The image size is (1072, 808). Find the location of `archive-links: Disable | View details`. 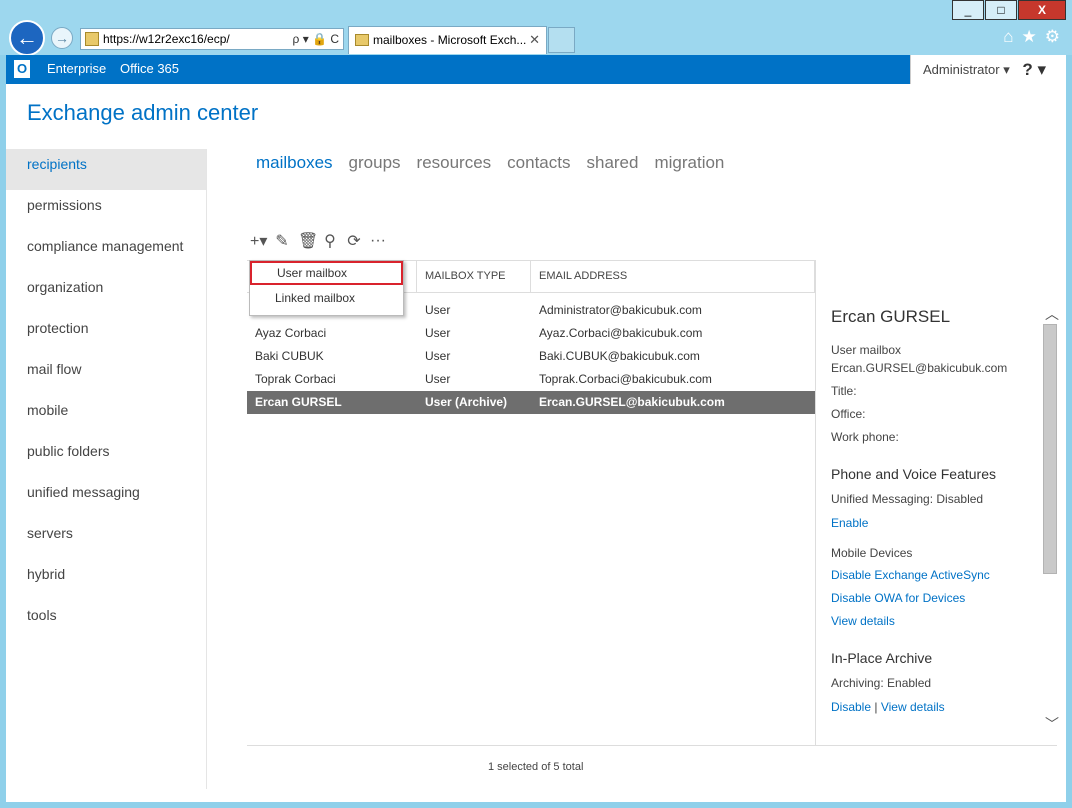

archive-links: Disable | View details is located at coordinates (931, 707).